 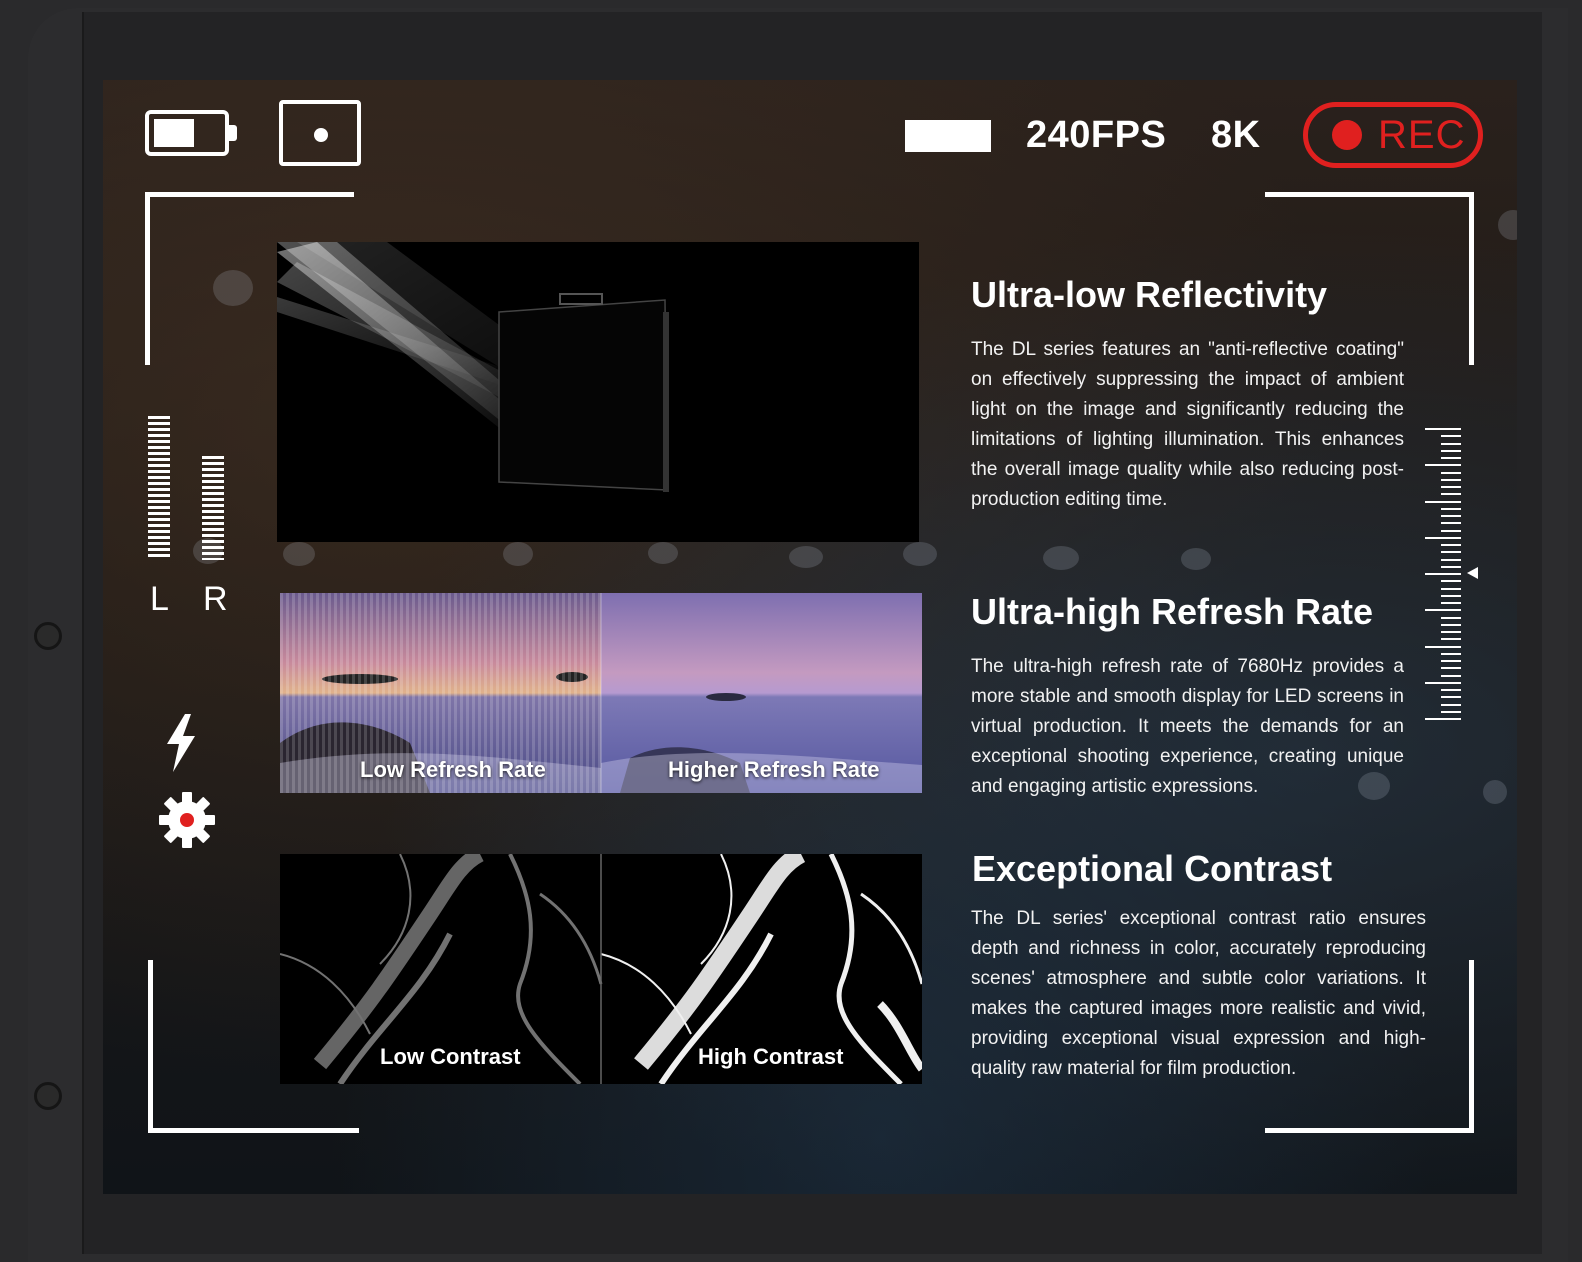 What do you see at coordinates (601, 693) in the screenshot?
I see `refresh-rate-comparison-image: Low Refresh Rate Higher Refresh Rate` at bounding box center [601, 693].